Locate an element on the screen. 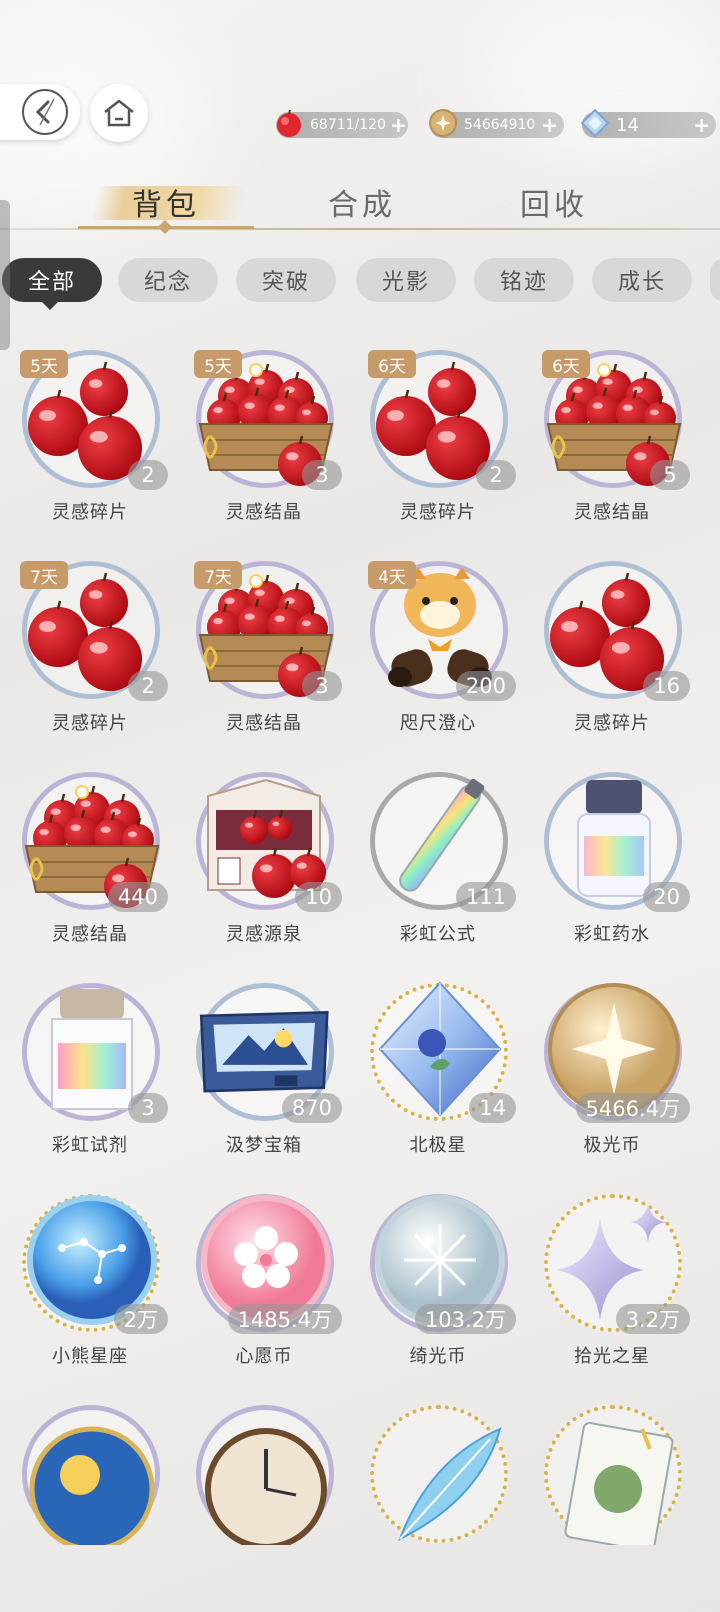  item-name: 彩虹试剂 is located at coordinates (90, 1145).